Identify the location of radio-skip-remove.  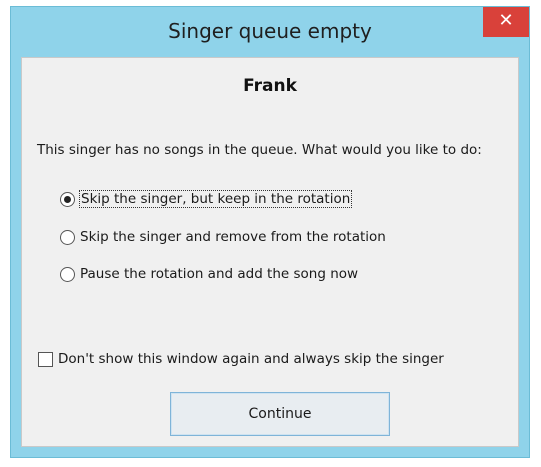
(67, 237).